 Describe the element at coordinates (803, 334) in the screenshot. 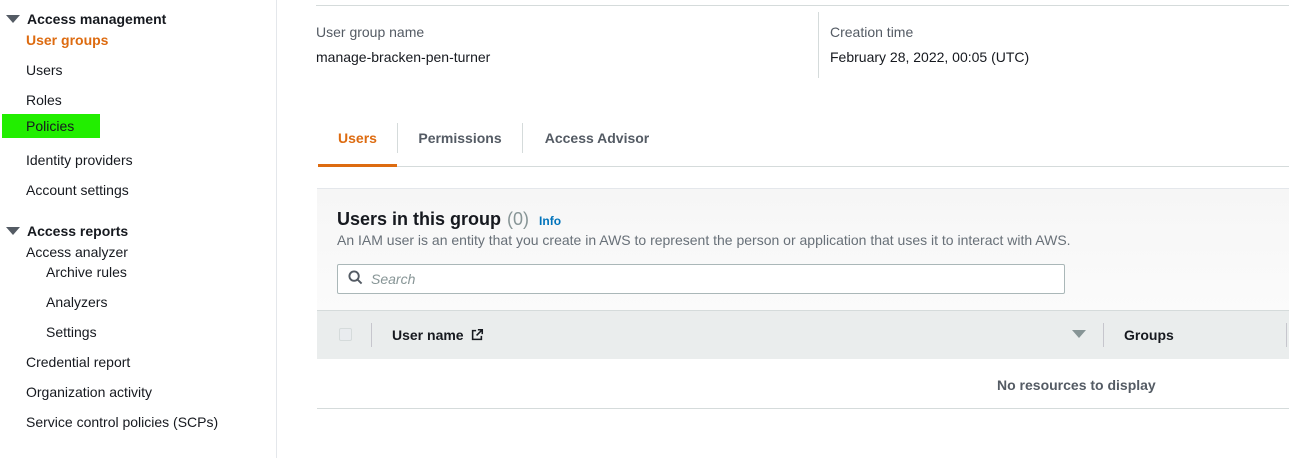

I see `table-header: User name Groups` at that location.